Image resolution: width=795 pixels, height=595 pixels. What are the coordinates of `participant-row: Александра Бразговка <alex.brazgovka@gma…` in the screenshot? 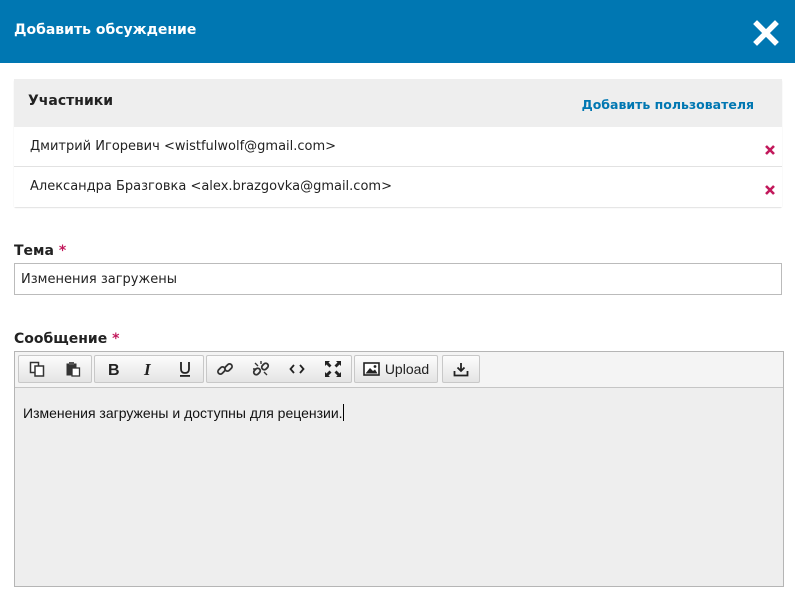 It's located at (398, 187).